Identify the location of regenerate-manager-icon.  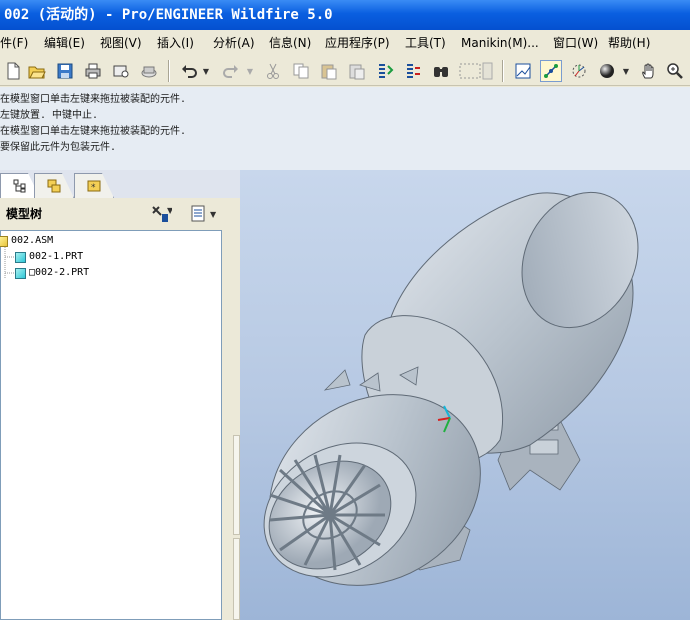
(413, 71).